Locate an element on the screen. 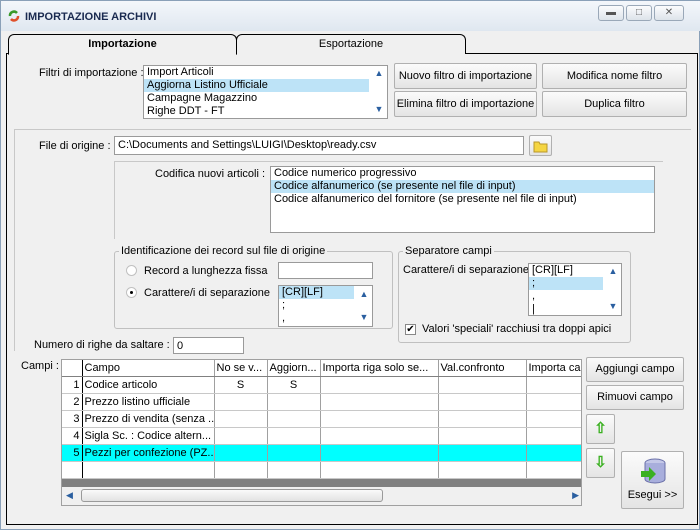 The image size is (700, 530). row-number is located at coordinates (72, 470).